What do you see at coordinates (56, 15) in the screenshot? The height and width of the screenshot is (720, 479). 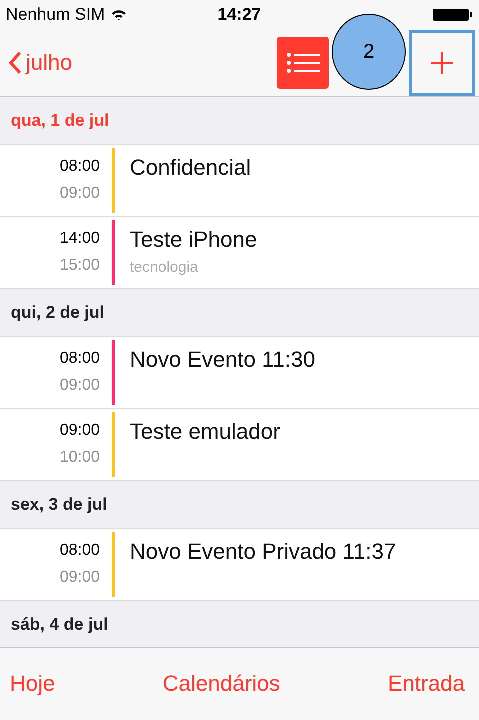 I see `carrier-label: Nenhum SIM` at bounding box center [56, 15].